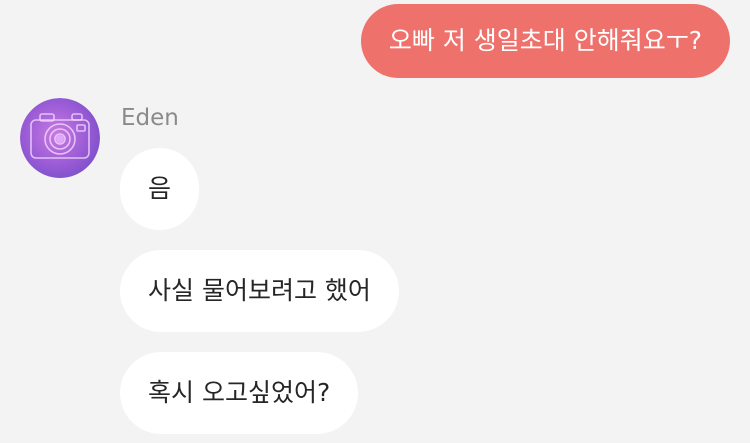 The image size is (750, 443). I want to click on received-message-text: 사실 물어보려고 했어, so click(259, 290).